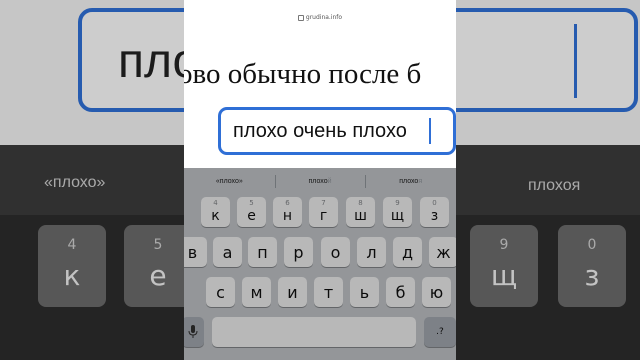  What do you see at coordinates (360, 212) in the screenshot?
I see `key: 8ш` at bounding box center [360, 212].